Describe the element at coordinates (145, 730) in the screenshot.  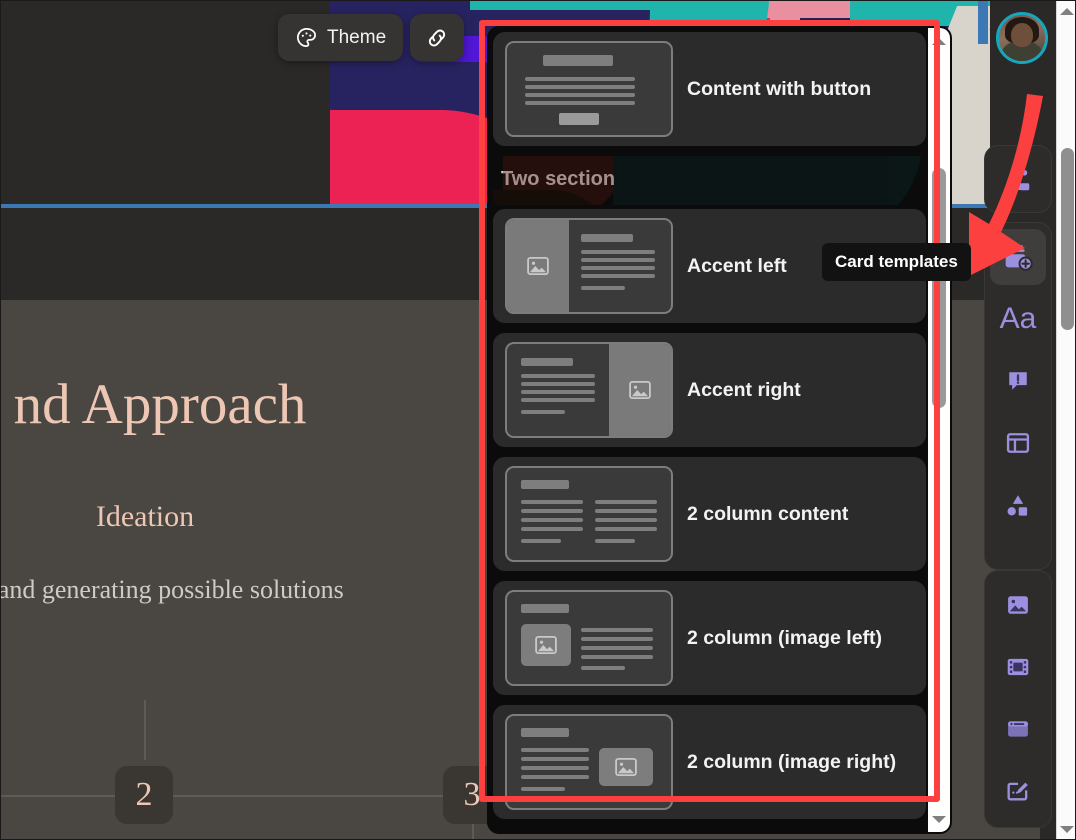
I see `timeline-tick-up` at that location.